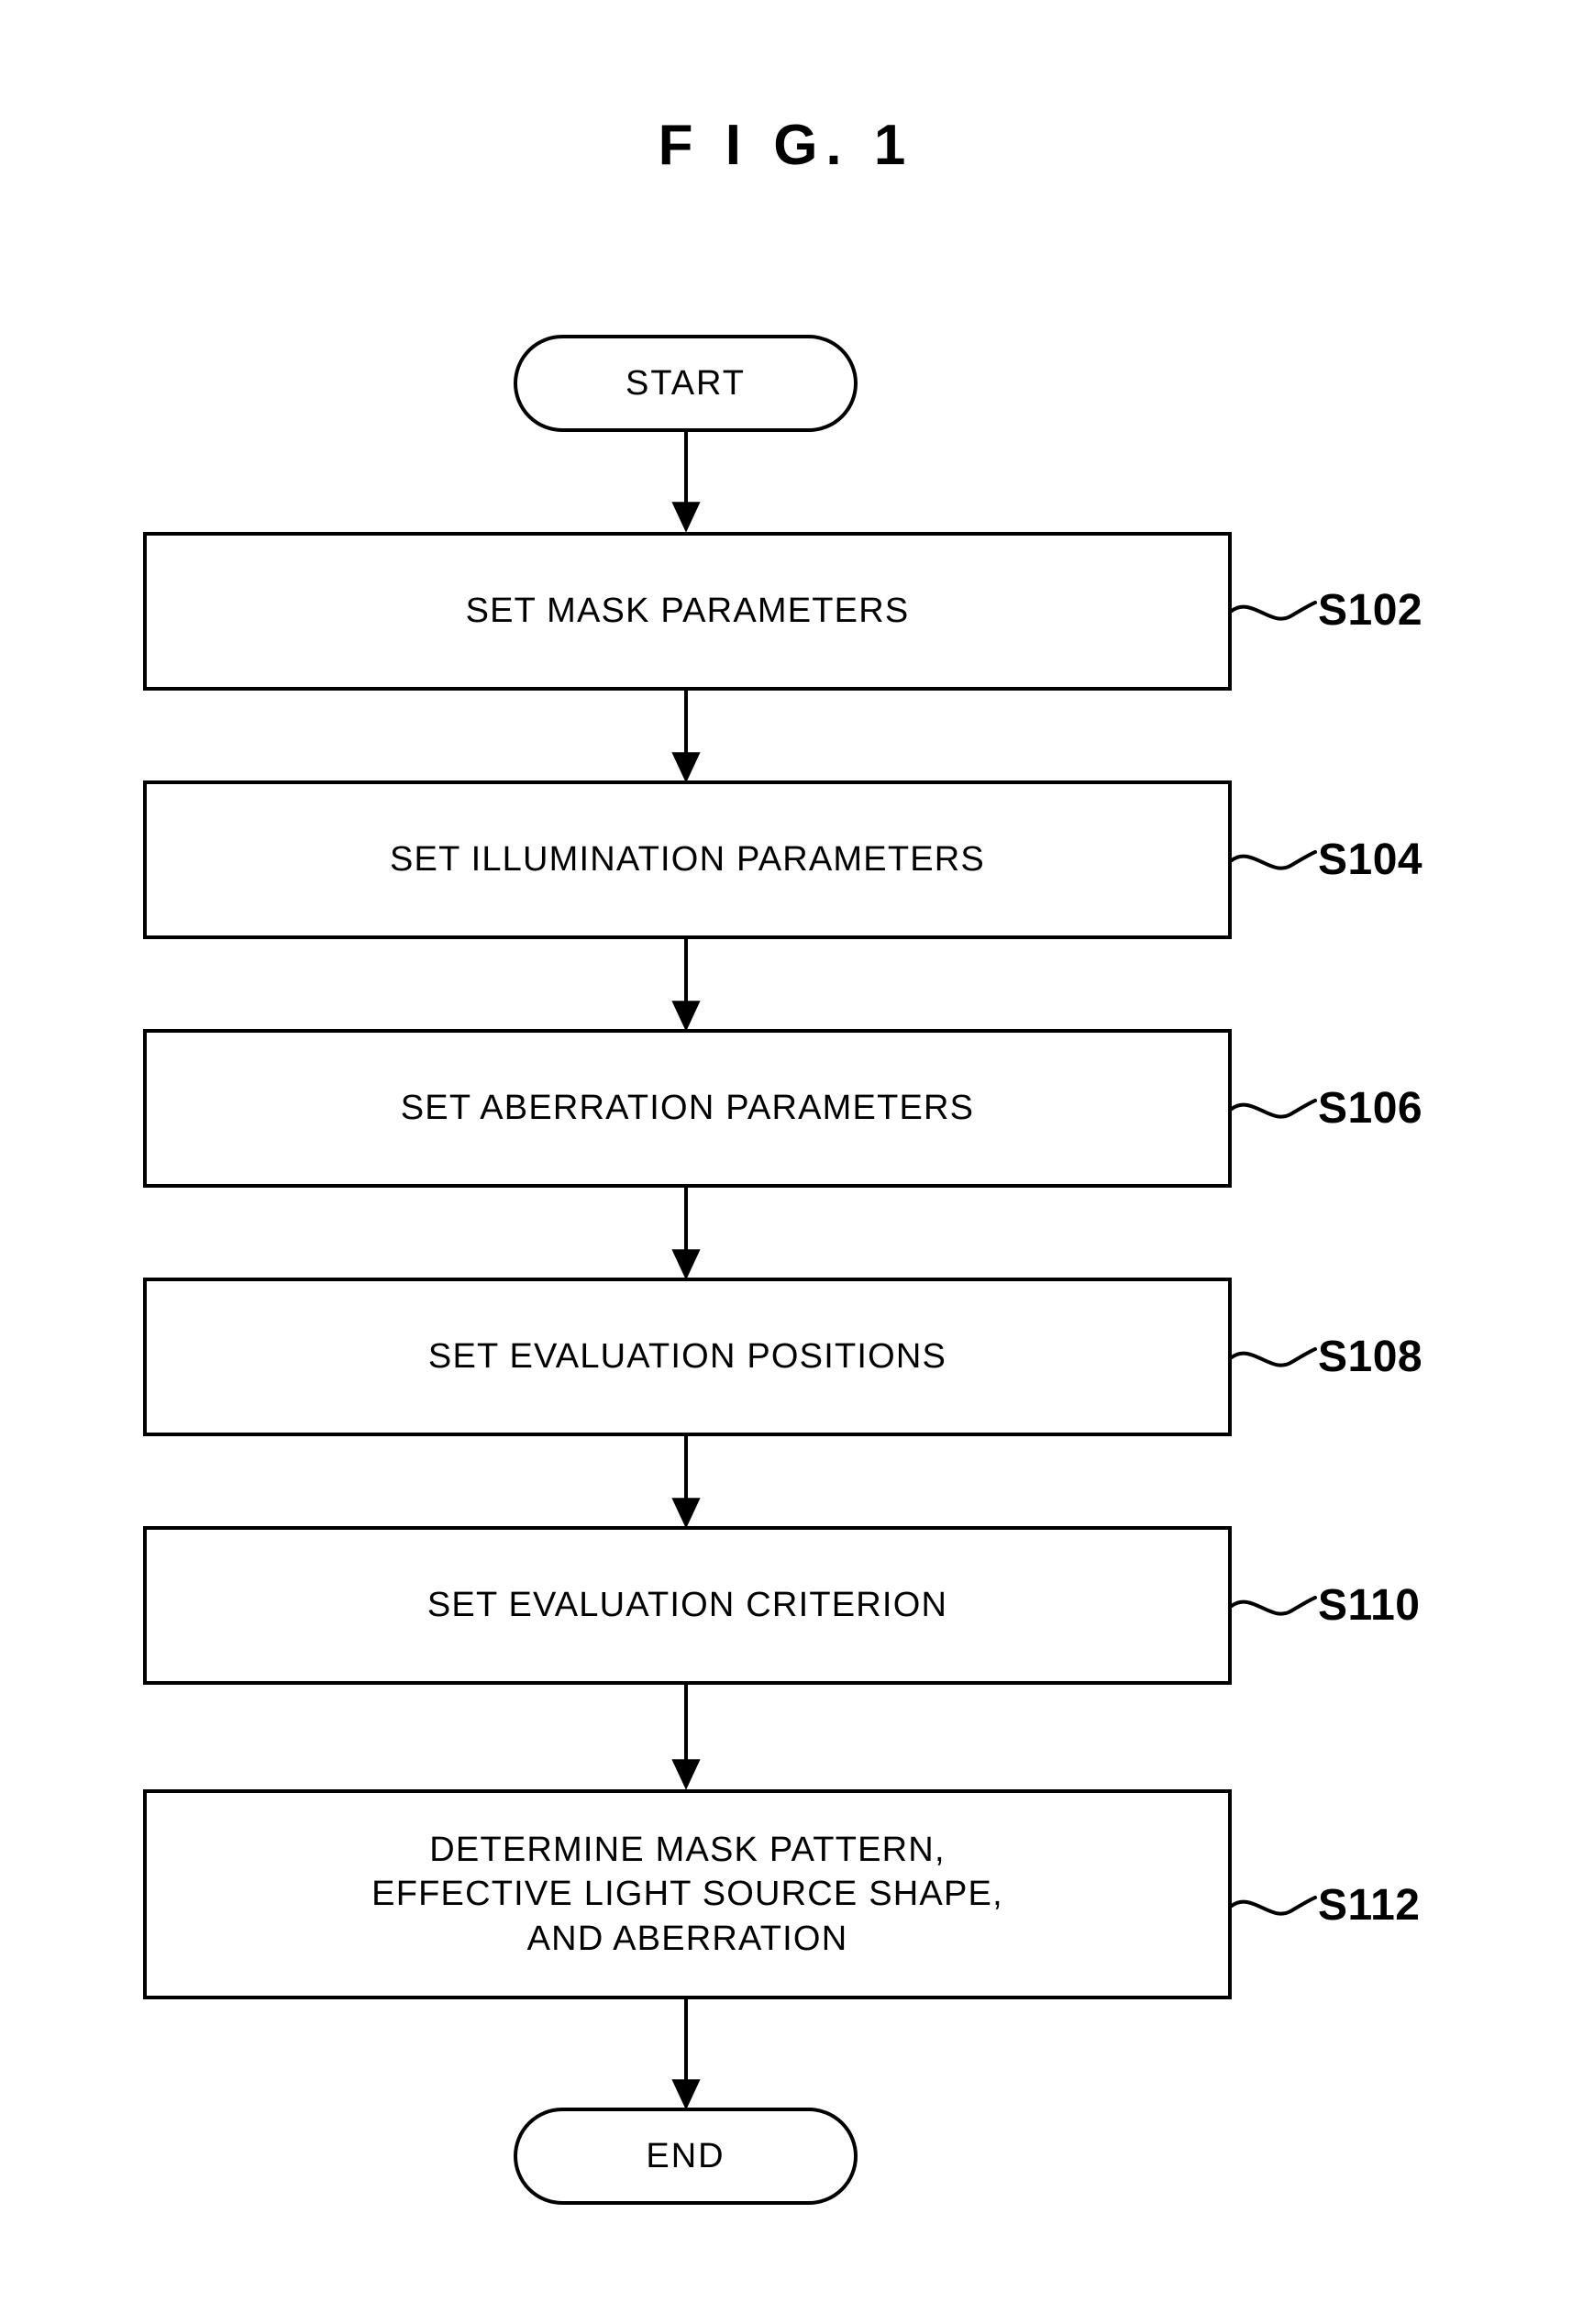  Describe the element at coordinates (1273, 860) in the screenshot. I see `leader-squiggle-s104` at that location.